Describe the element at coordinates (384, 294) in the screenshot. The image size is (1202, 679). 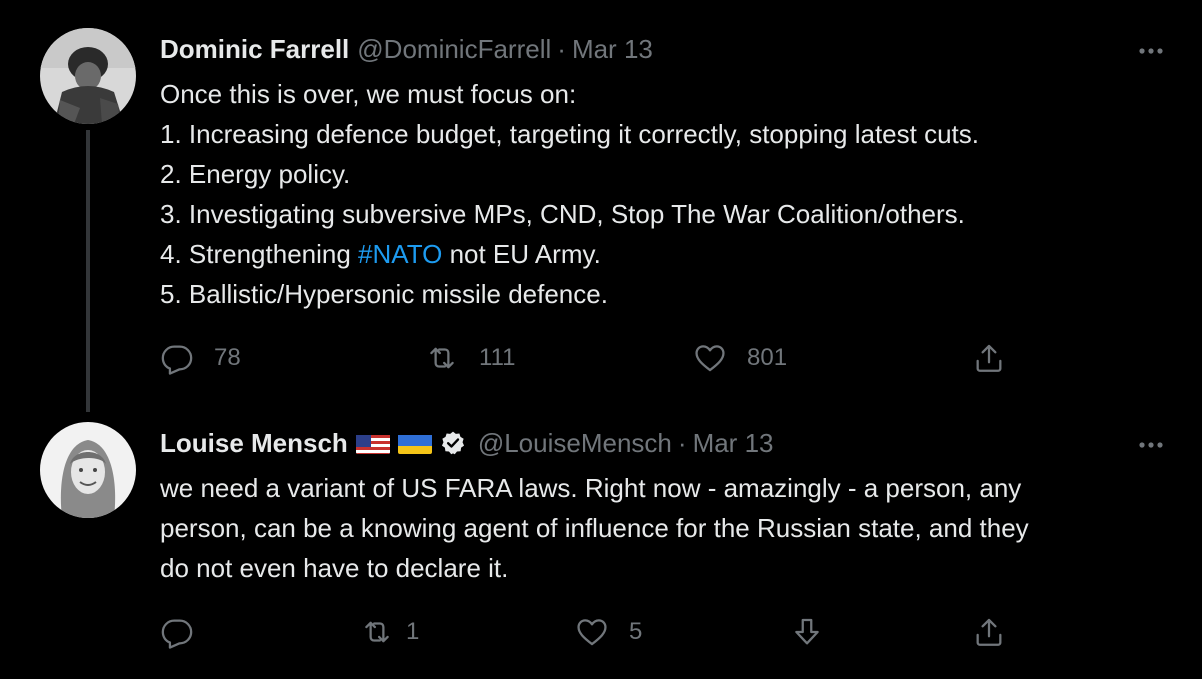
I see `tweet-line: 5. Ballistic/Hypersonic missile defence.` at that location.